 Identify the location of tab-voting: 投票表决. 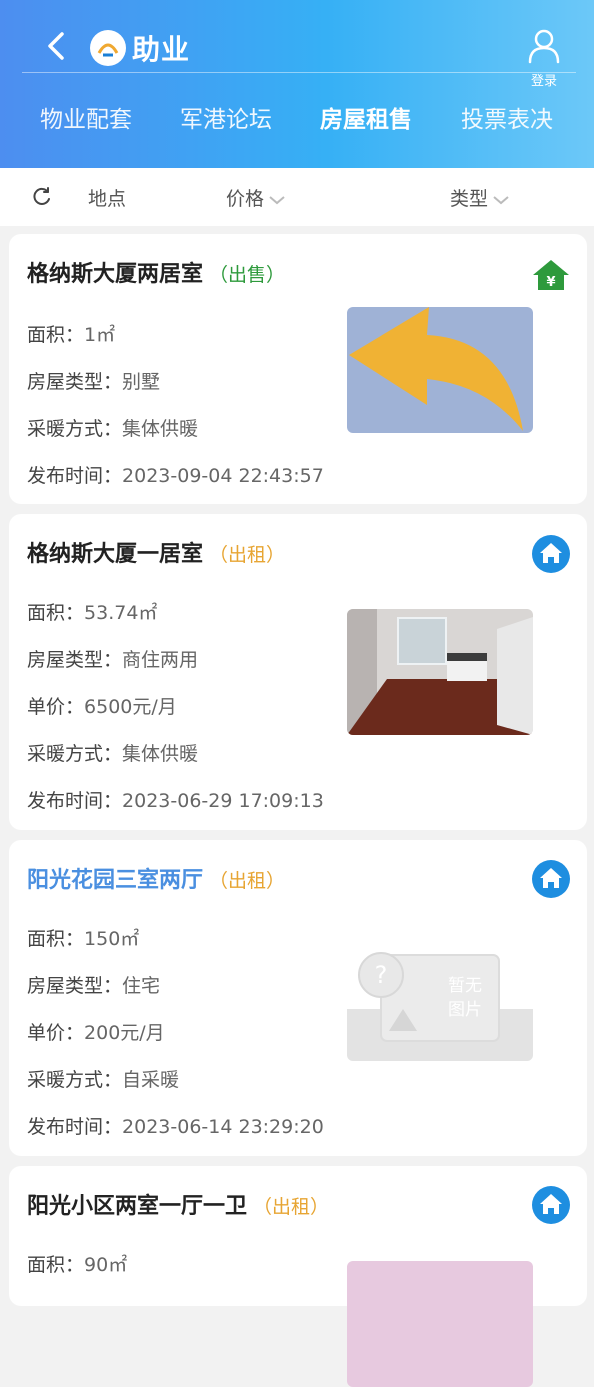
(507, 117).